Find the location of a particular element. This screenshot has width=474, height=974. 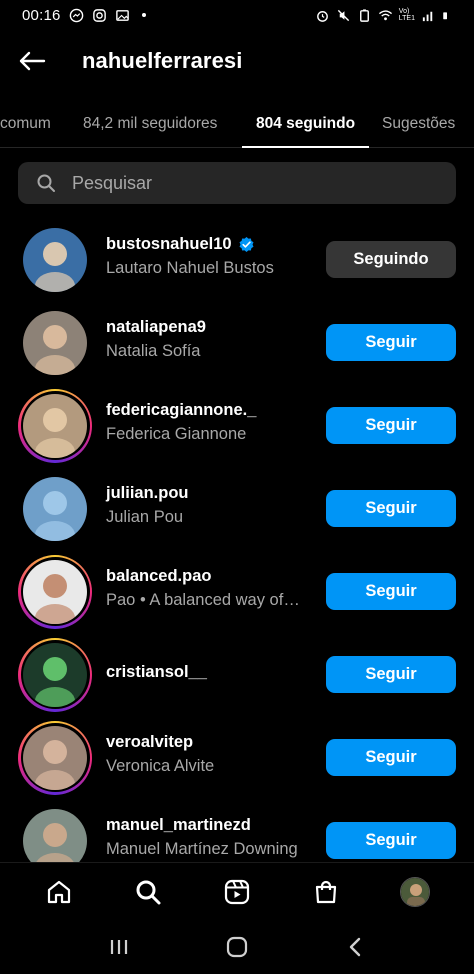

user-info: federicagiannone._ Federica Giannone is located at coordinates (211, 422).